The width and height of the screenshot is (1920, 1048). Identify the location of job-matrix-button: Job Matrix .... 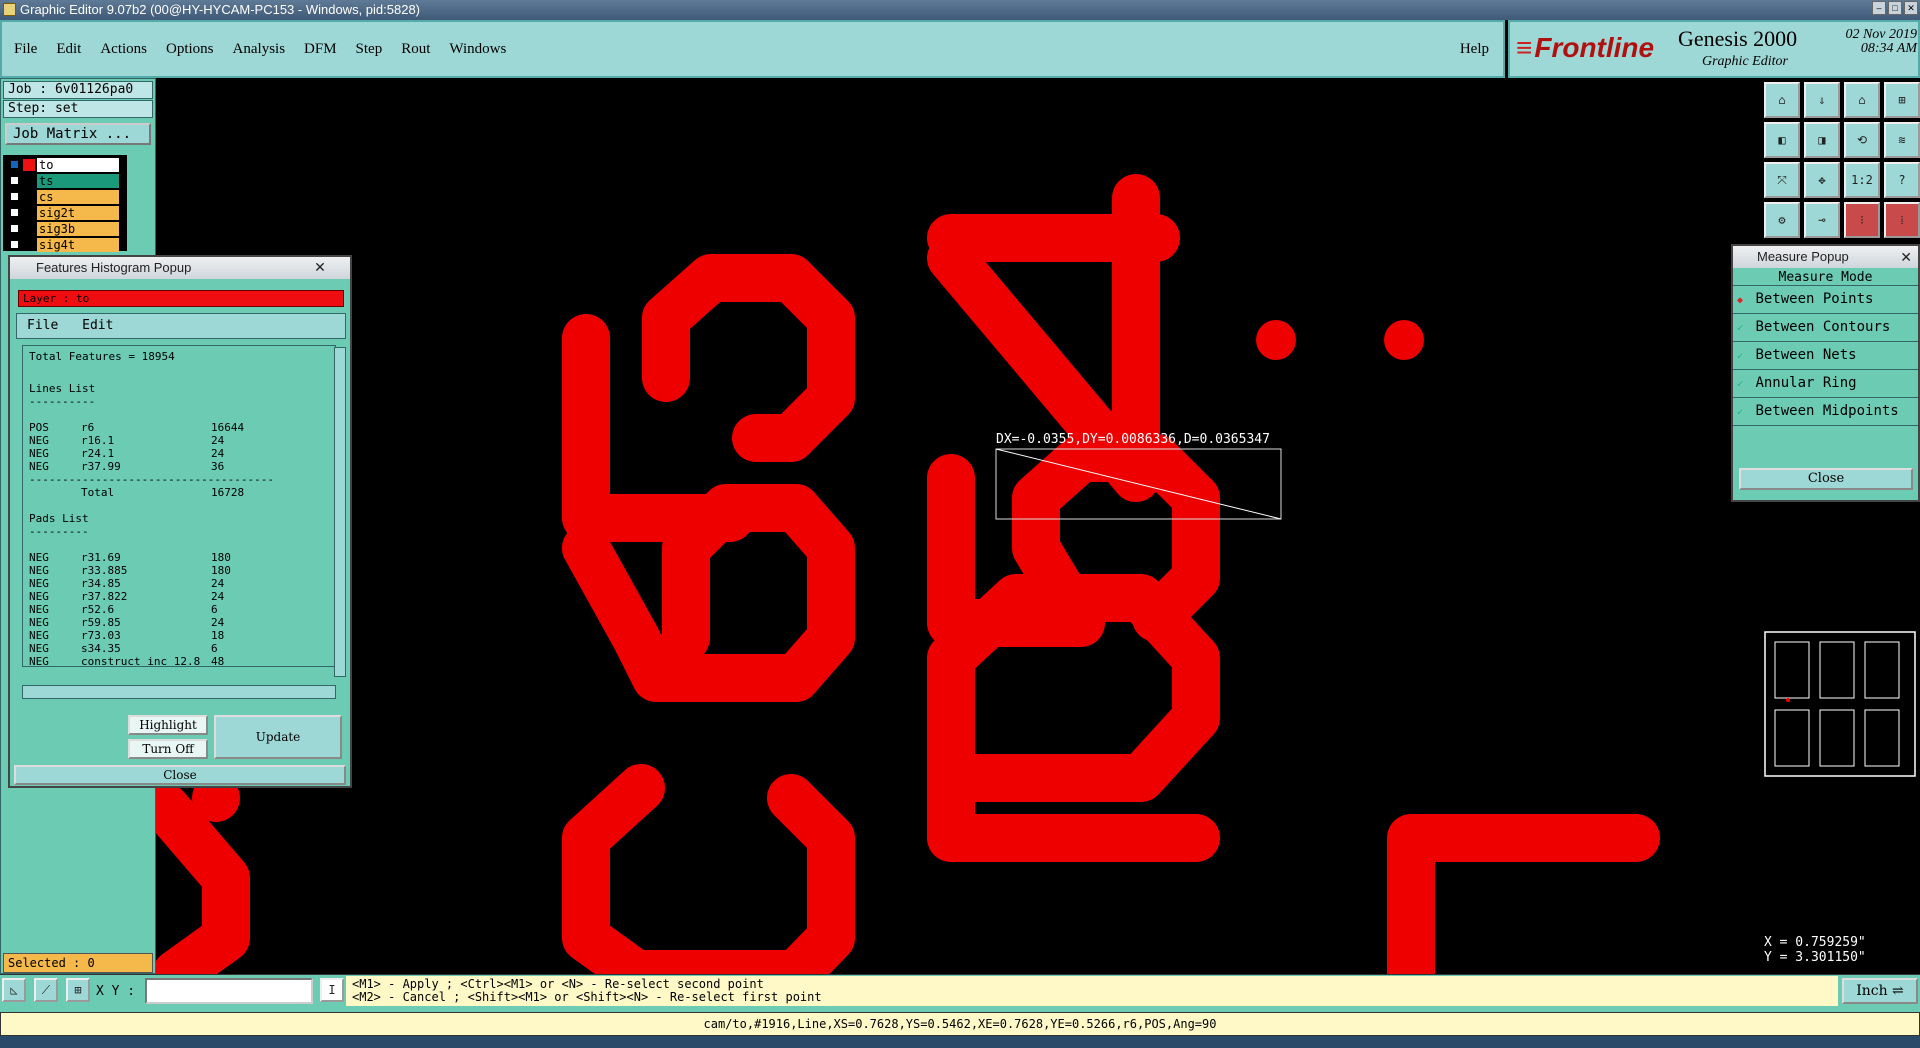
(78, 134).